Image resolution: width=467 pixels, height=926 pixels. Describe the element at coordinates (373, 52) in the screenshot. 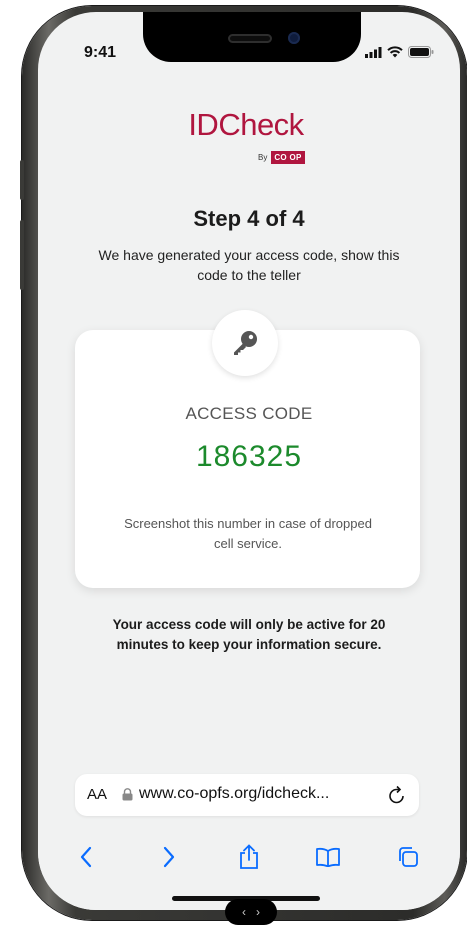

I see `signal-icon` at that location.